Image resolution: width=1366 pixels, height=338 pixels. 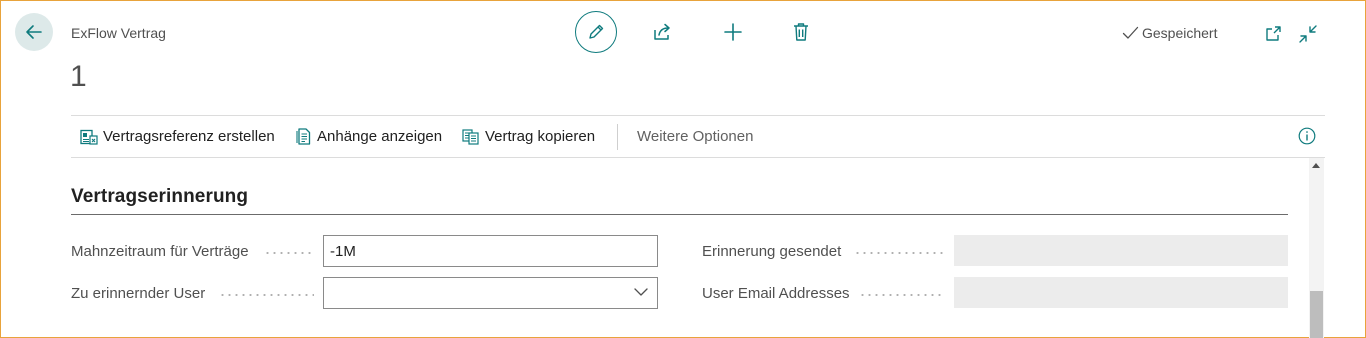 I want to click on chevron-down-icon, so click(x=641, y=292).